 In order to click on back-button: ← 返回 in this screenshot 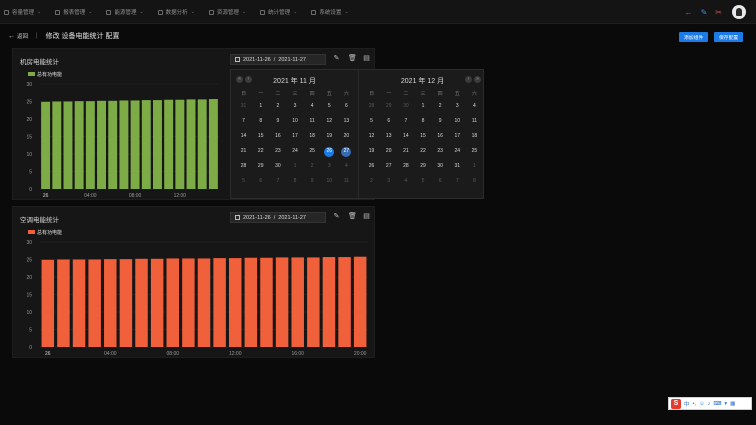, I will do `click(18, 36)`.